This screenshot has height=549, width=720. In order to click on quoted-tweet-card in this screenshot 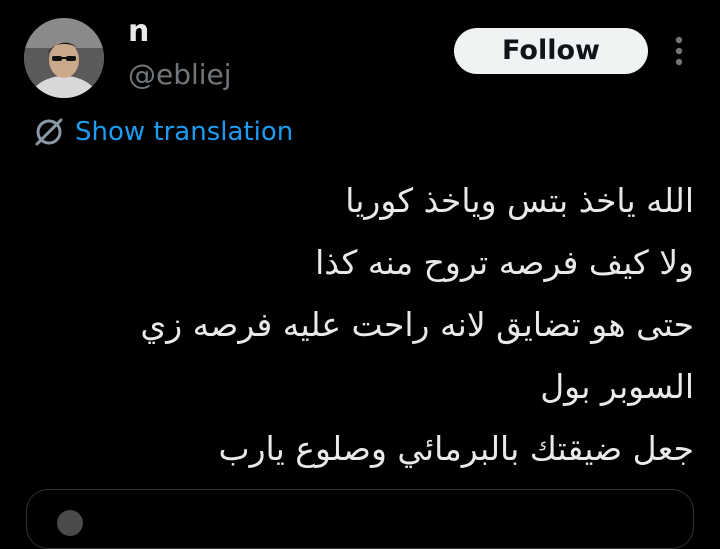, I will do `click(360, 519)`.